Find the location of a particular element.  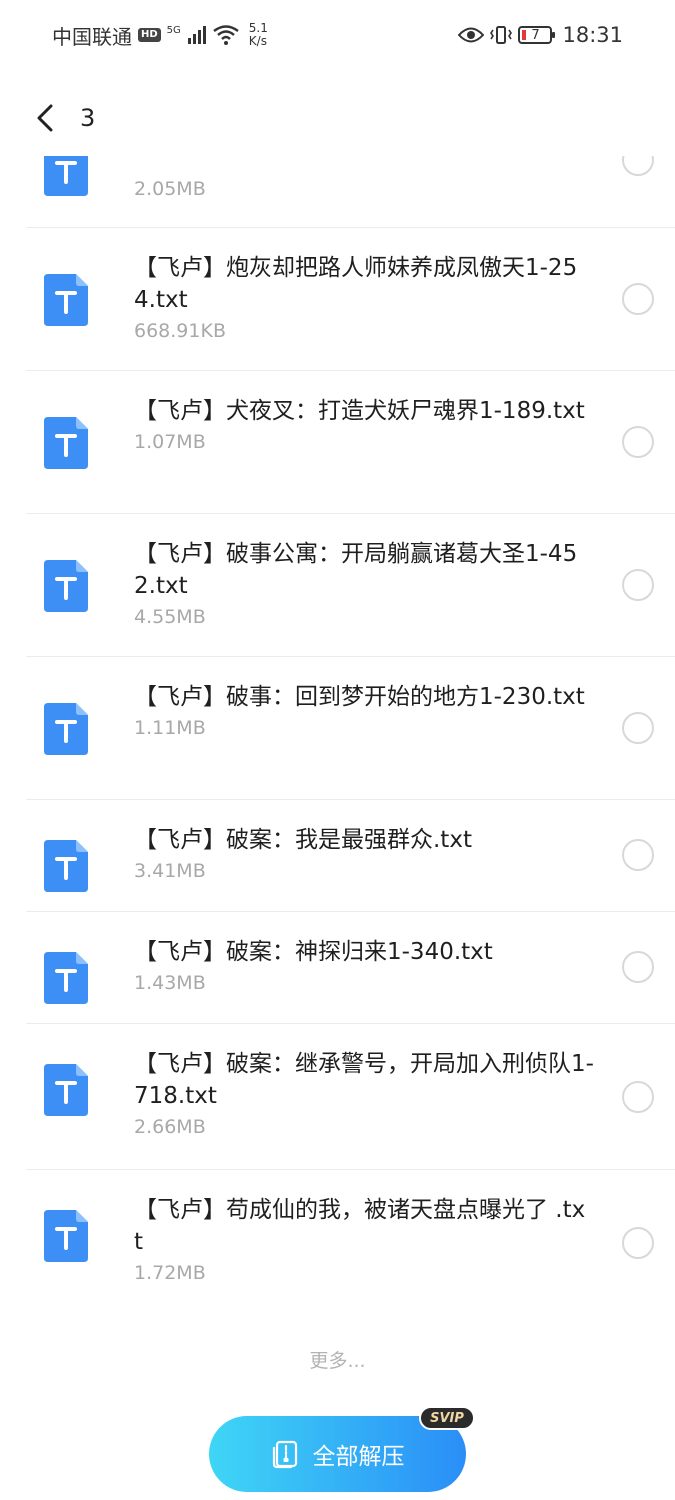

file-size: 2.05MB is located at coordinates (170, 189).